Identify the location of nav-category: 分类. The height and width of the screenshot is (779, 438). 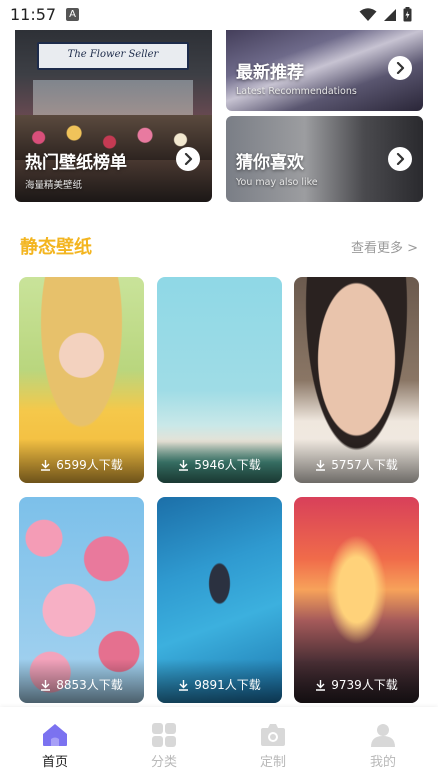
(164, 746).